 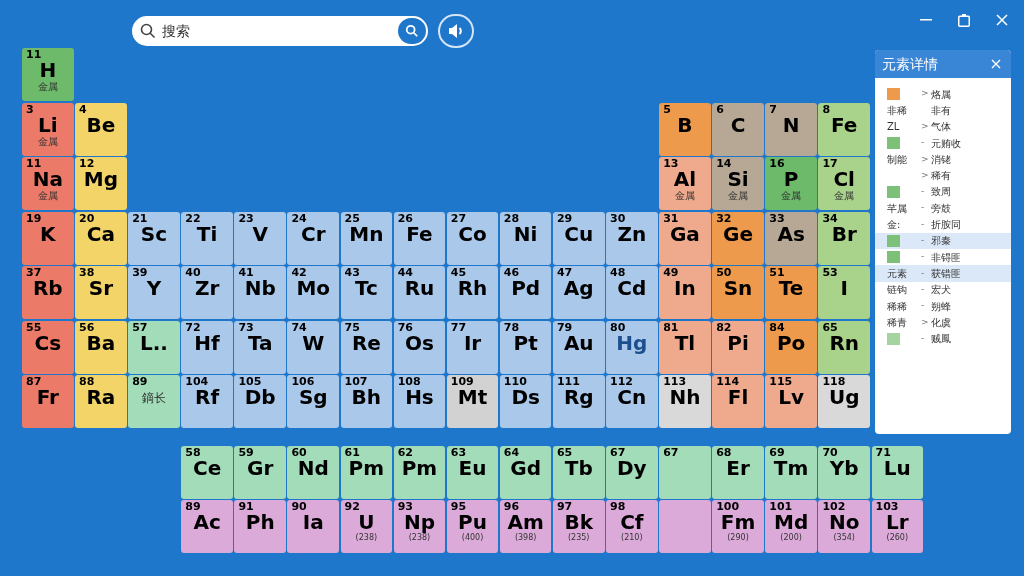 What do you see at coordinates (419, 472) in the screenshot?
I see `element-tile: 62 Pm` at bounding box center [419, 472].